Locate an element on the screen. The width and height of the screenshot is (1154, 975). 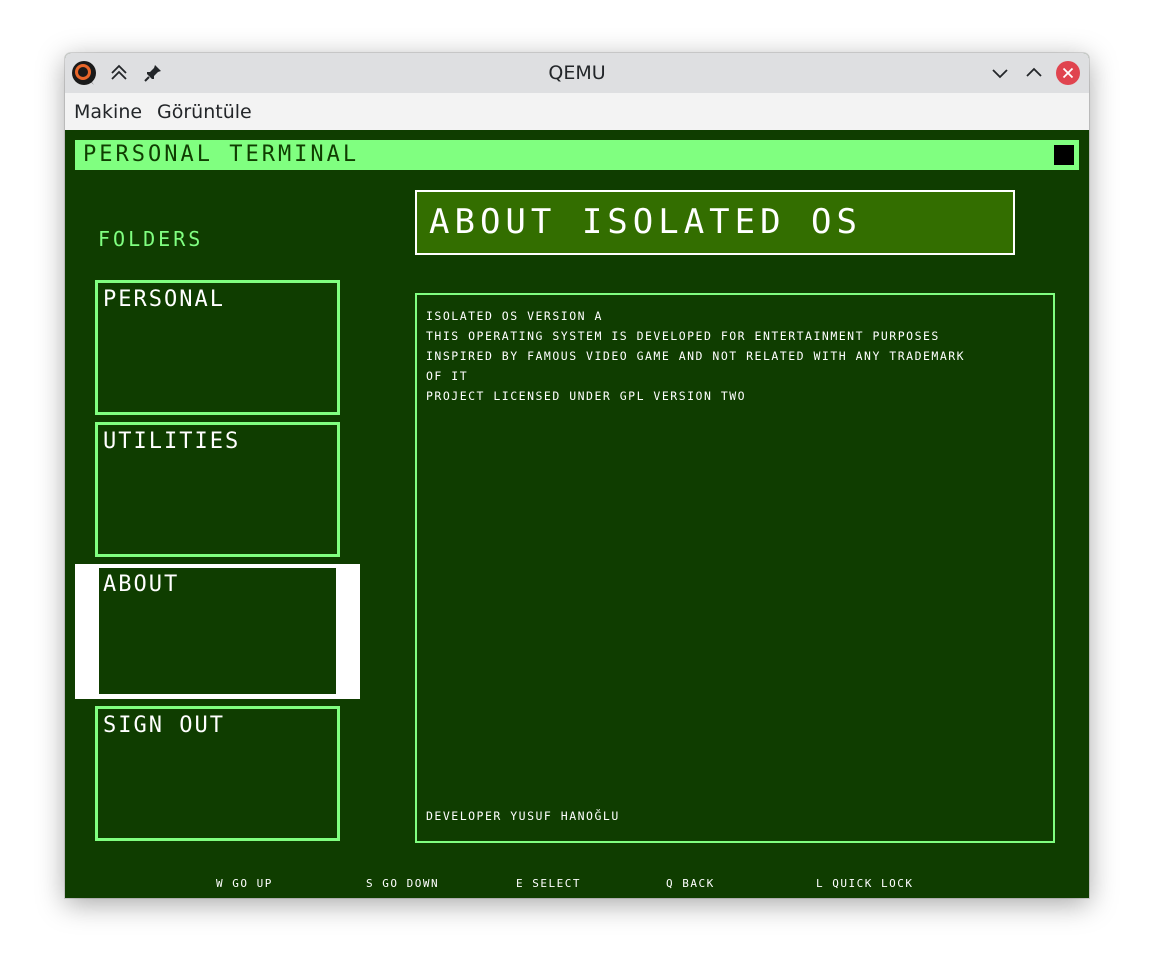
terminal-header: PERSONAL TERMINAL is located at coordinates (577, 155).